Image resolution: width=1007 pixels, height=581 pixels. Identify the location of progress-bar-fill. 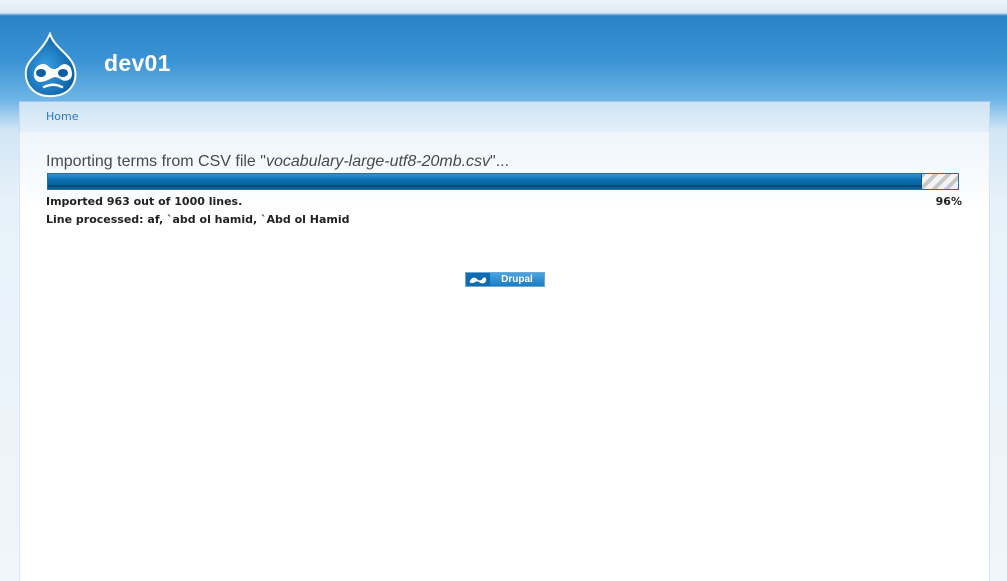
(485, 181).